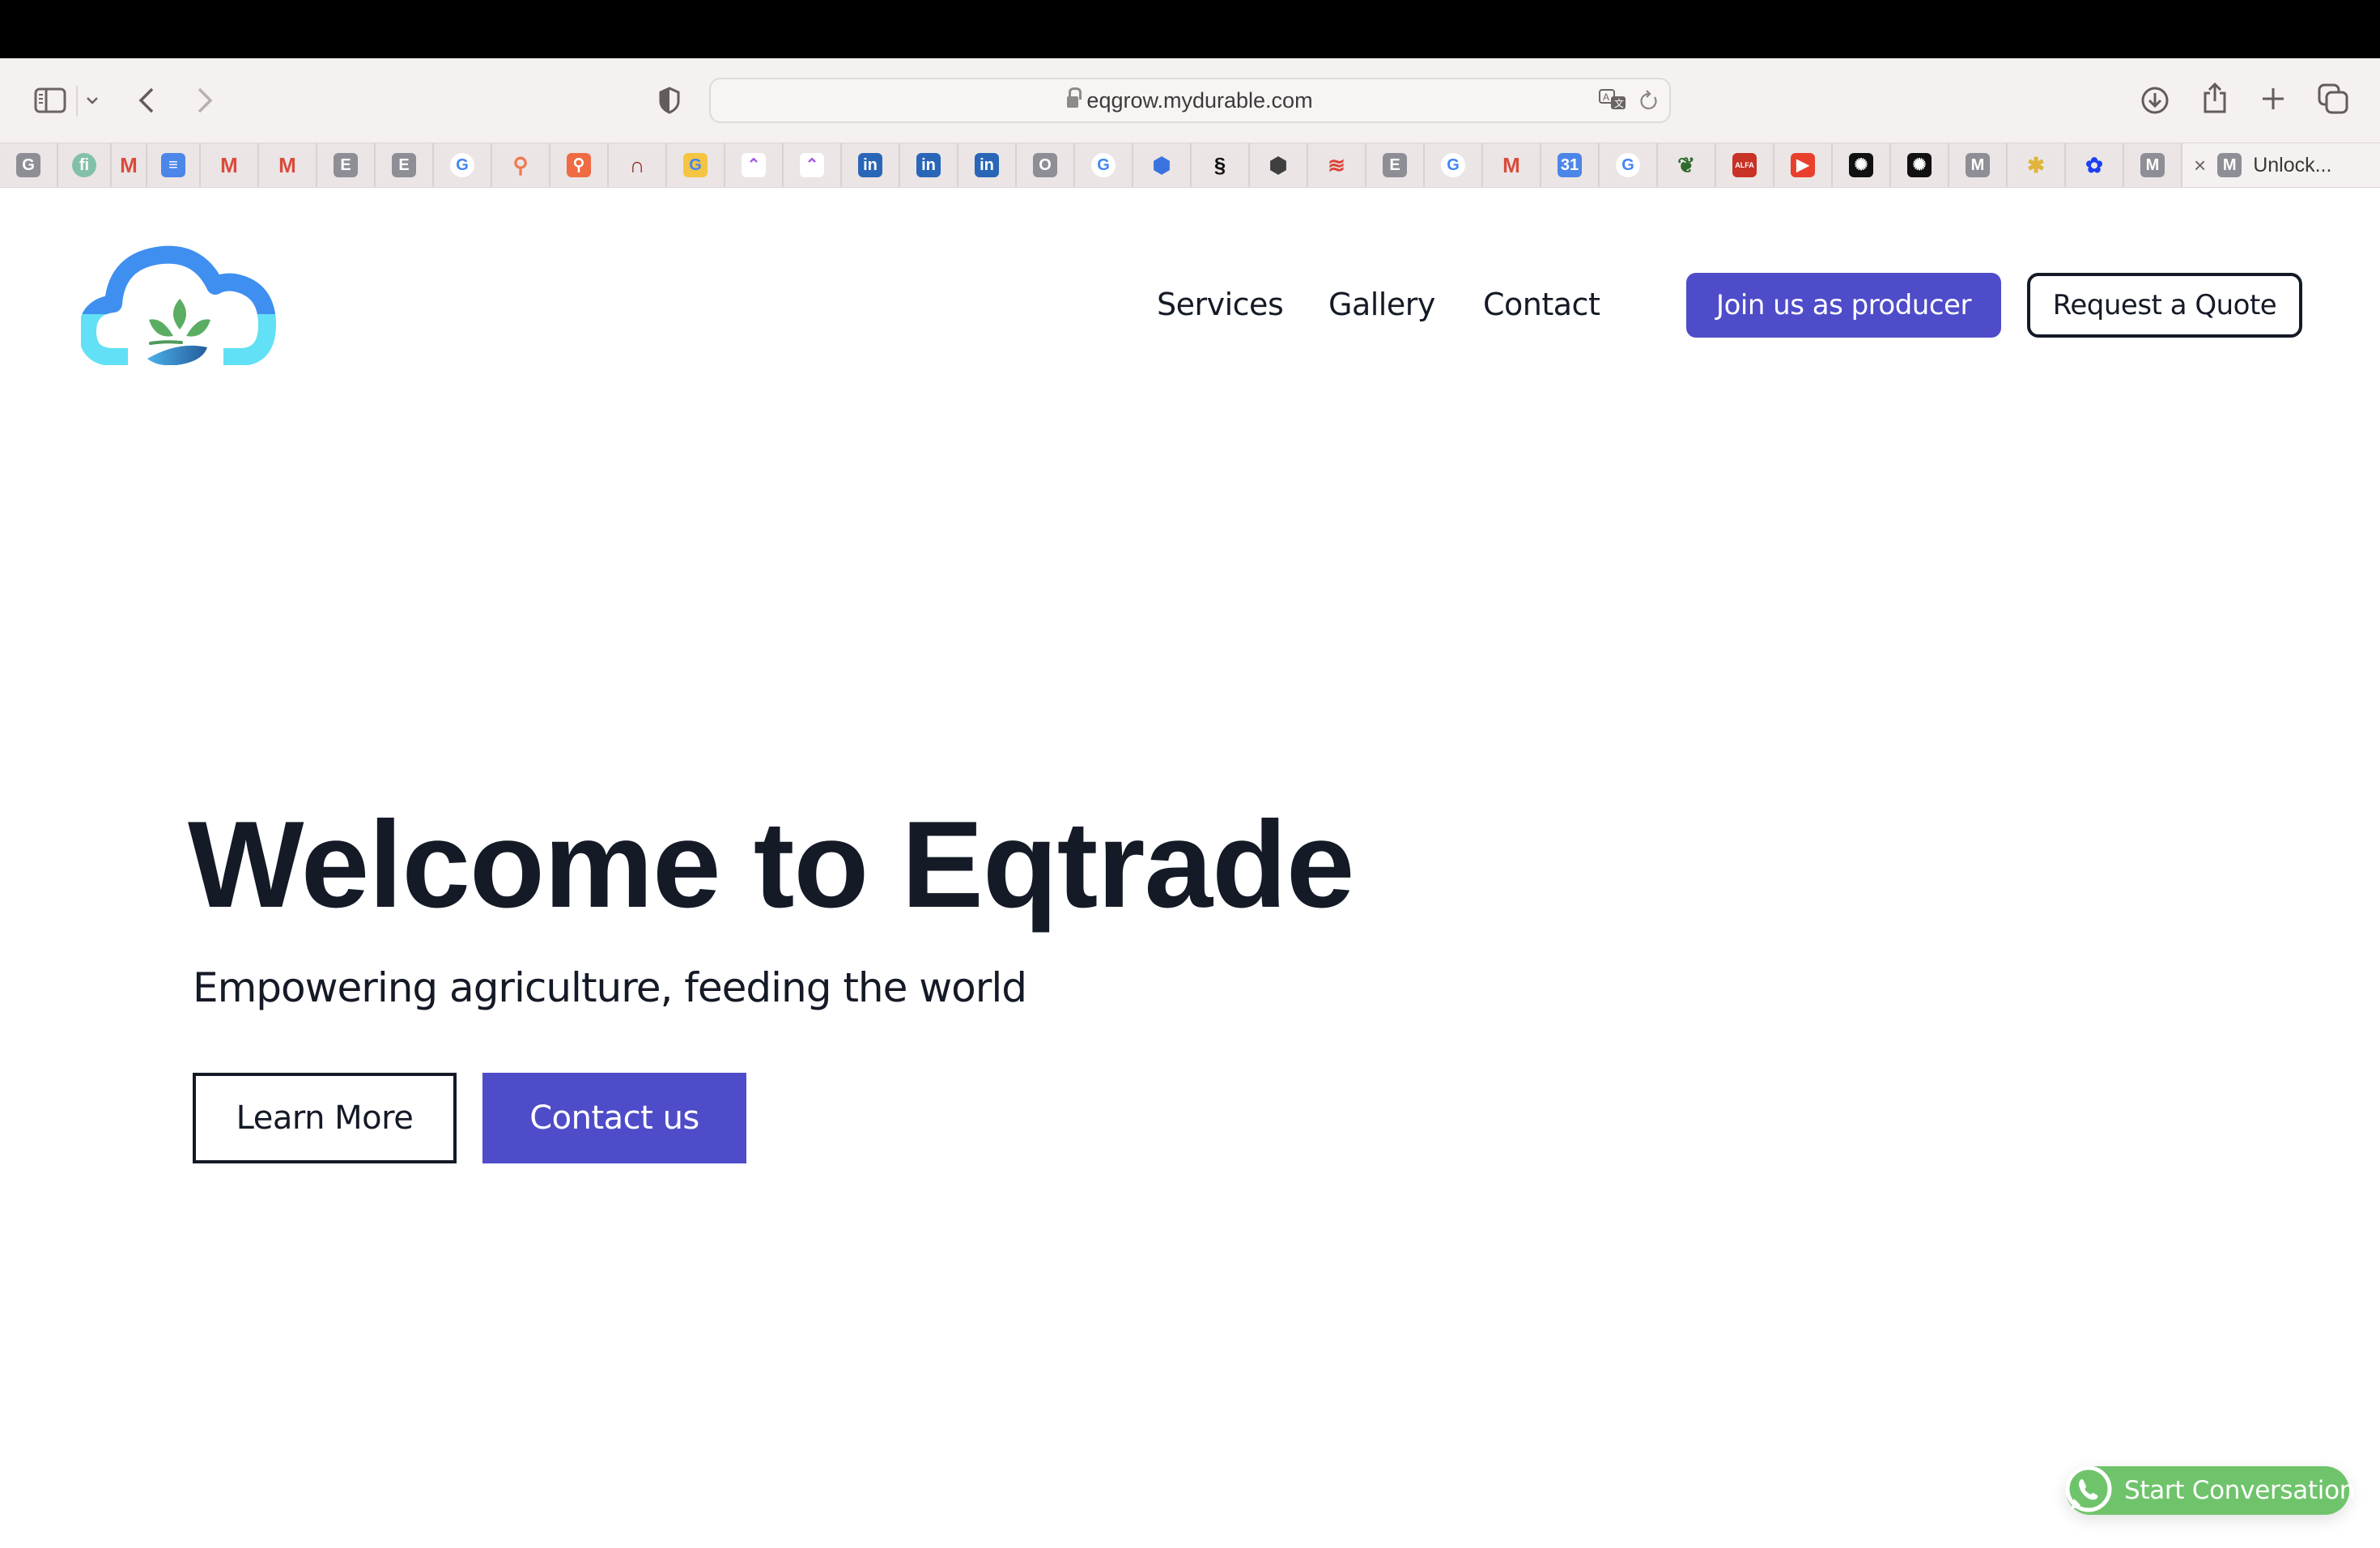 The image size is (2380, 1548). I want to click on pinned-tab-blue-flower: ✿, so click(2095, 165).